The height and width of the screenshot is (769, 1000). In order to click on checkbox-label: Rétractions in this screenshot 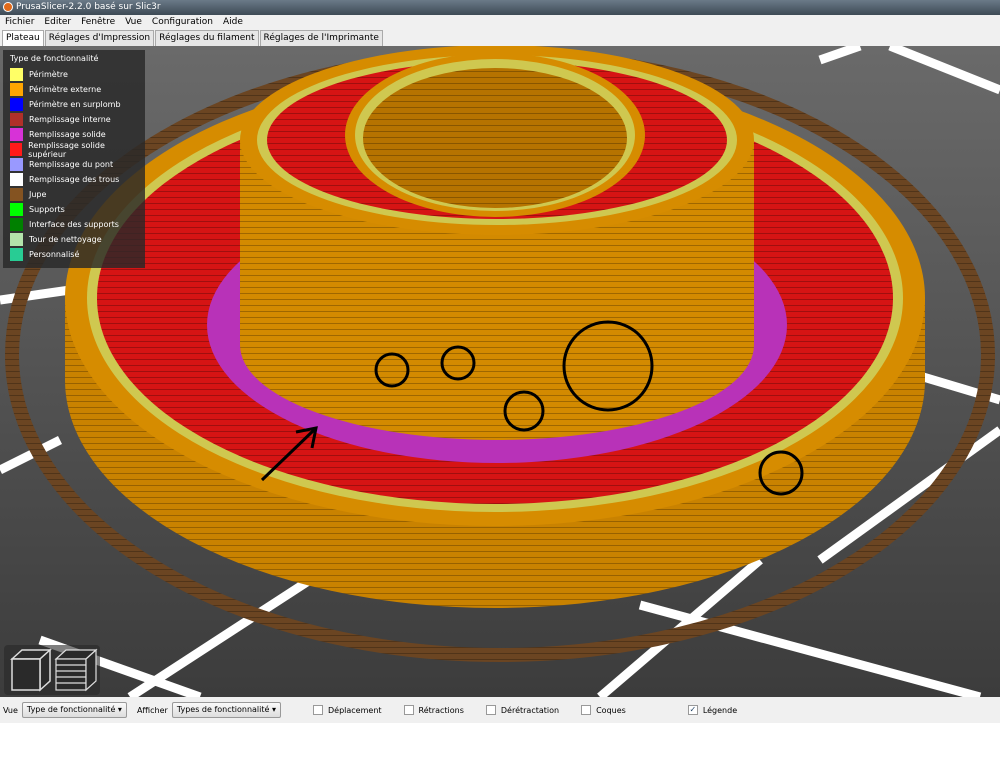, I will do `click(441, 710)`.